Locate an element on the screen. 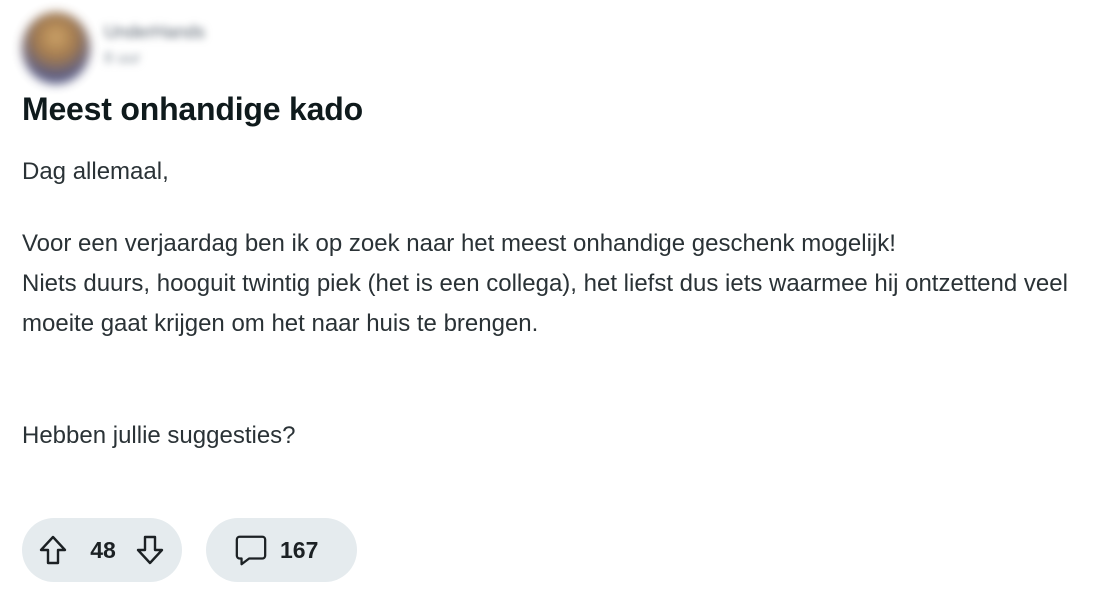 This screenshot has height=606, width=1098. author-row: UnderHands 8 uur is located at coordinates (222, 46).